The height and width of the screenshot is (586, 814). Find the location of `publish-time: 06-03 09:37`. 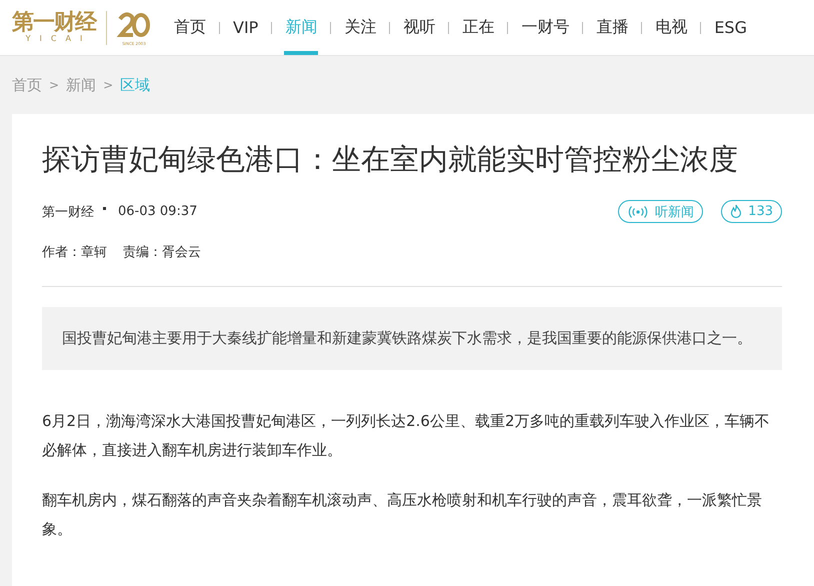

publish-time: 06-03 09:37 is located at coordinates (158, 211).